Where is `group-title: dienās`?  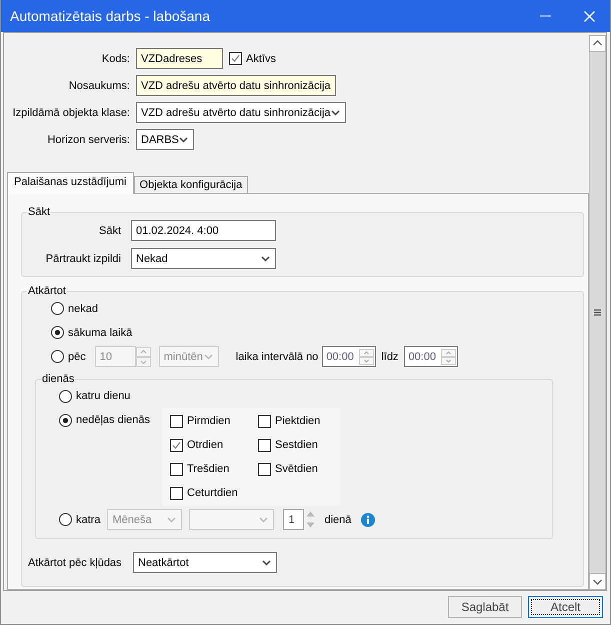 group-title: dienās is located at coordinates (58, 379).